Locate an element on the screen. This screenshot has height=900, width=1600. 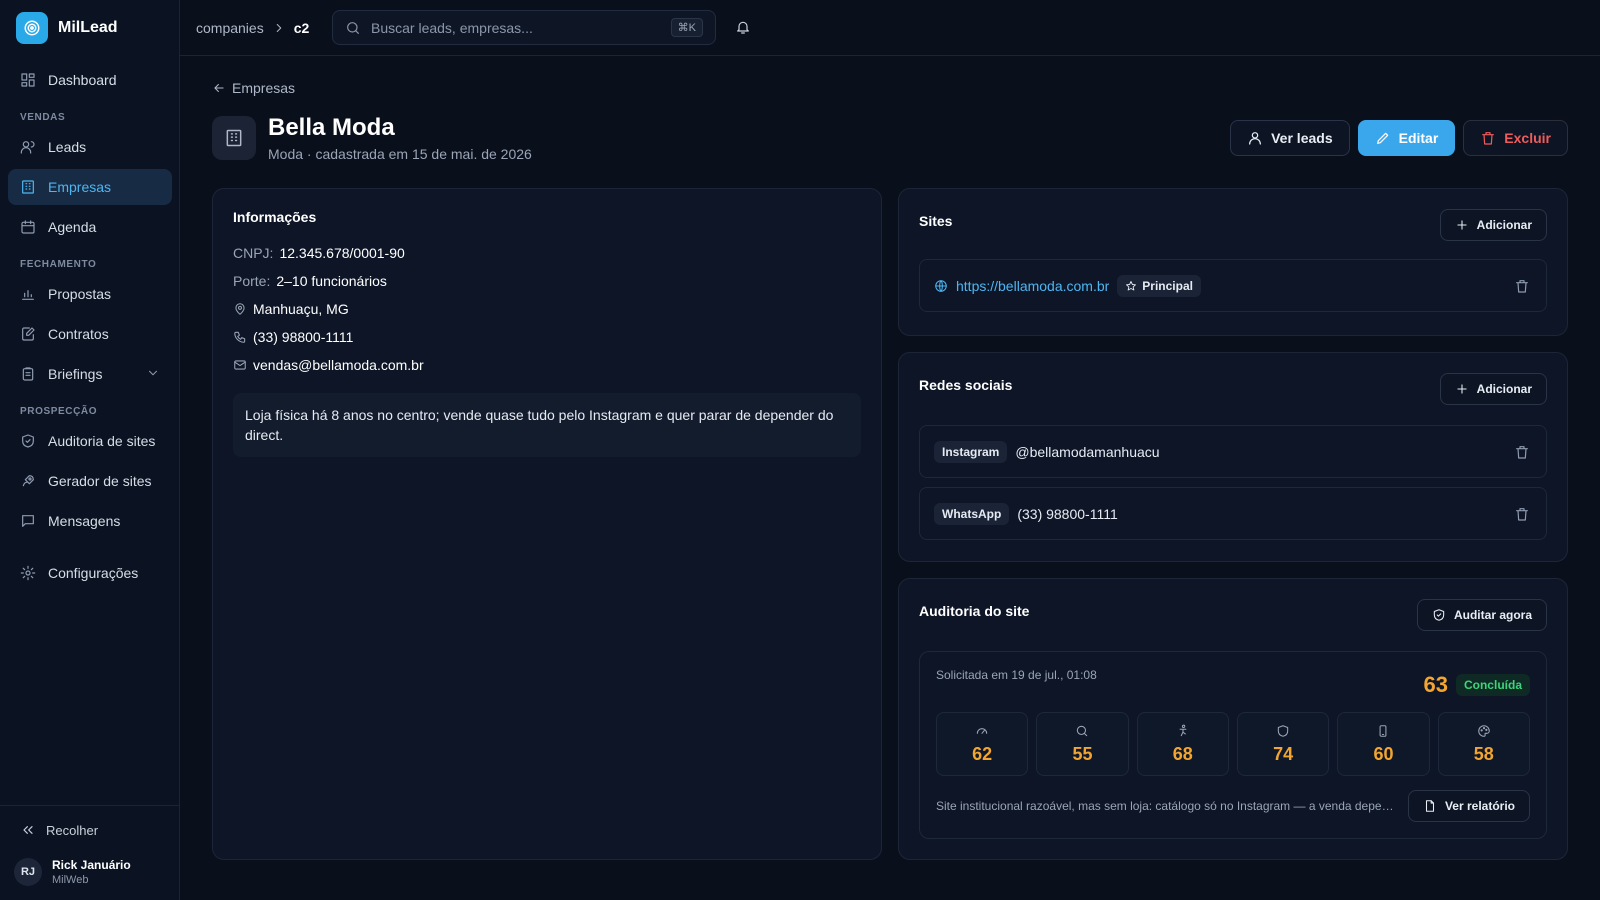
delete-site-button is located at coordinates (1522, 286).